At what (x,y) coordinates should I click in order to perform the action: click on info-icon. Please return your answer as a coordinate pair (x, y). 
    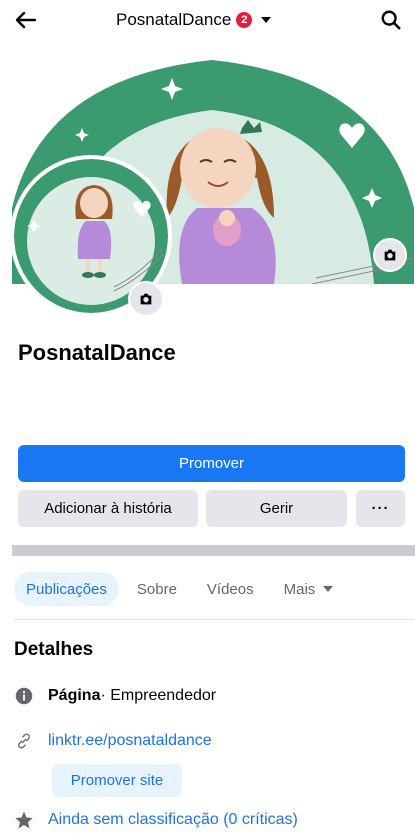
    Looking at the image, I should click on (24, 696).